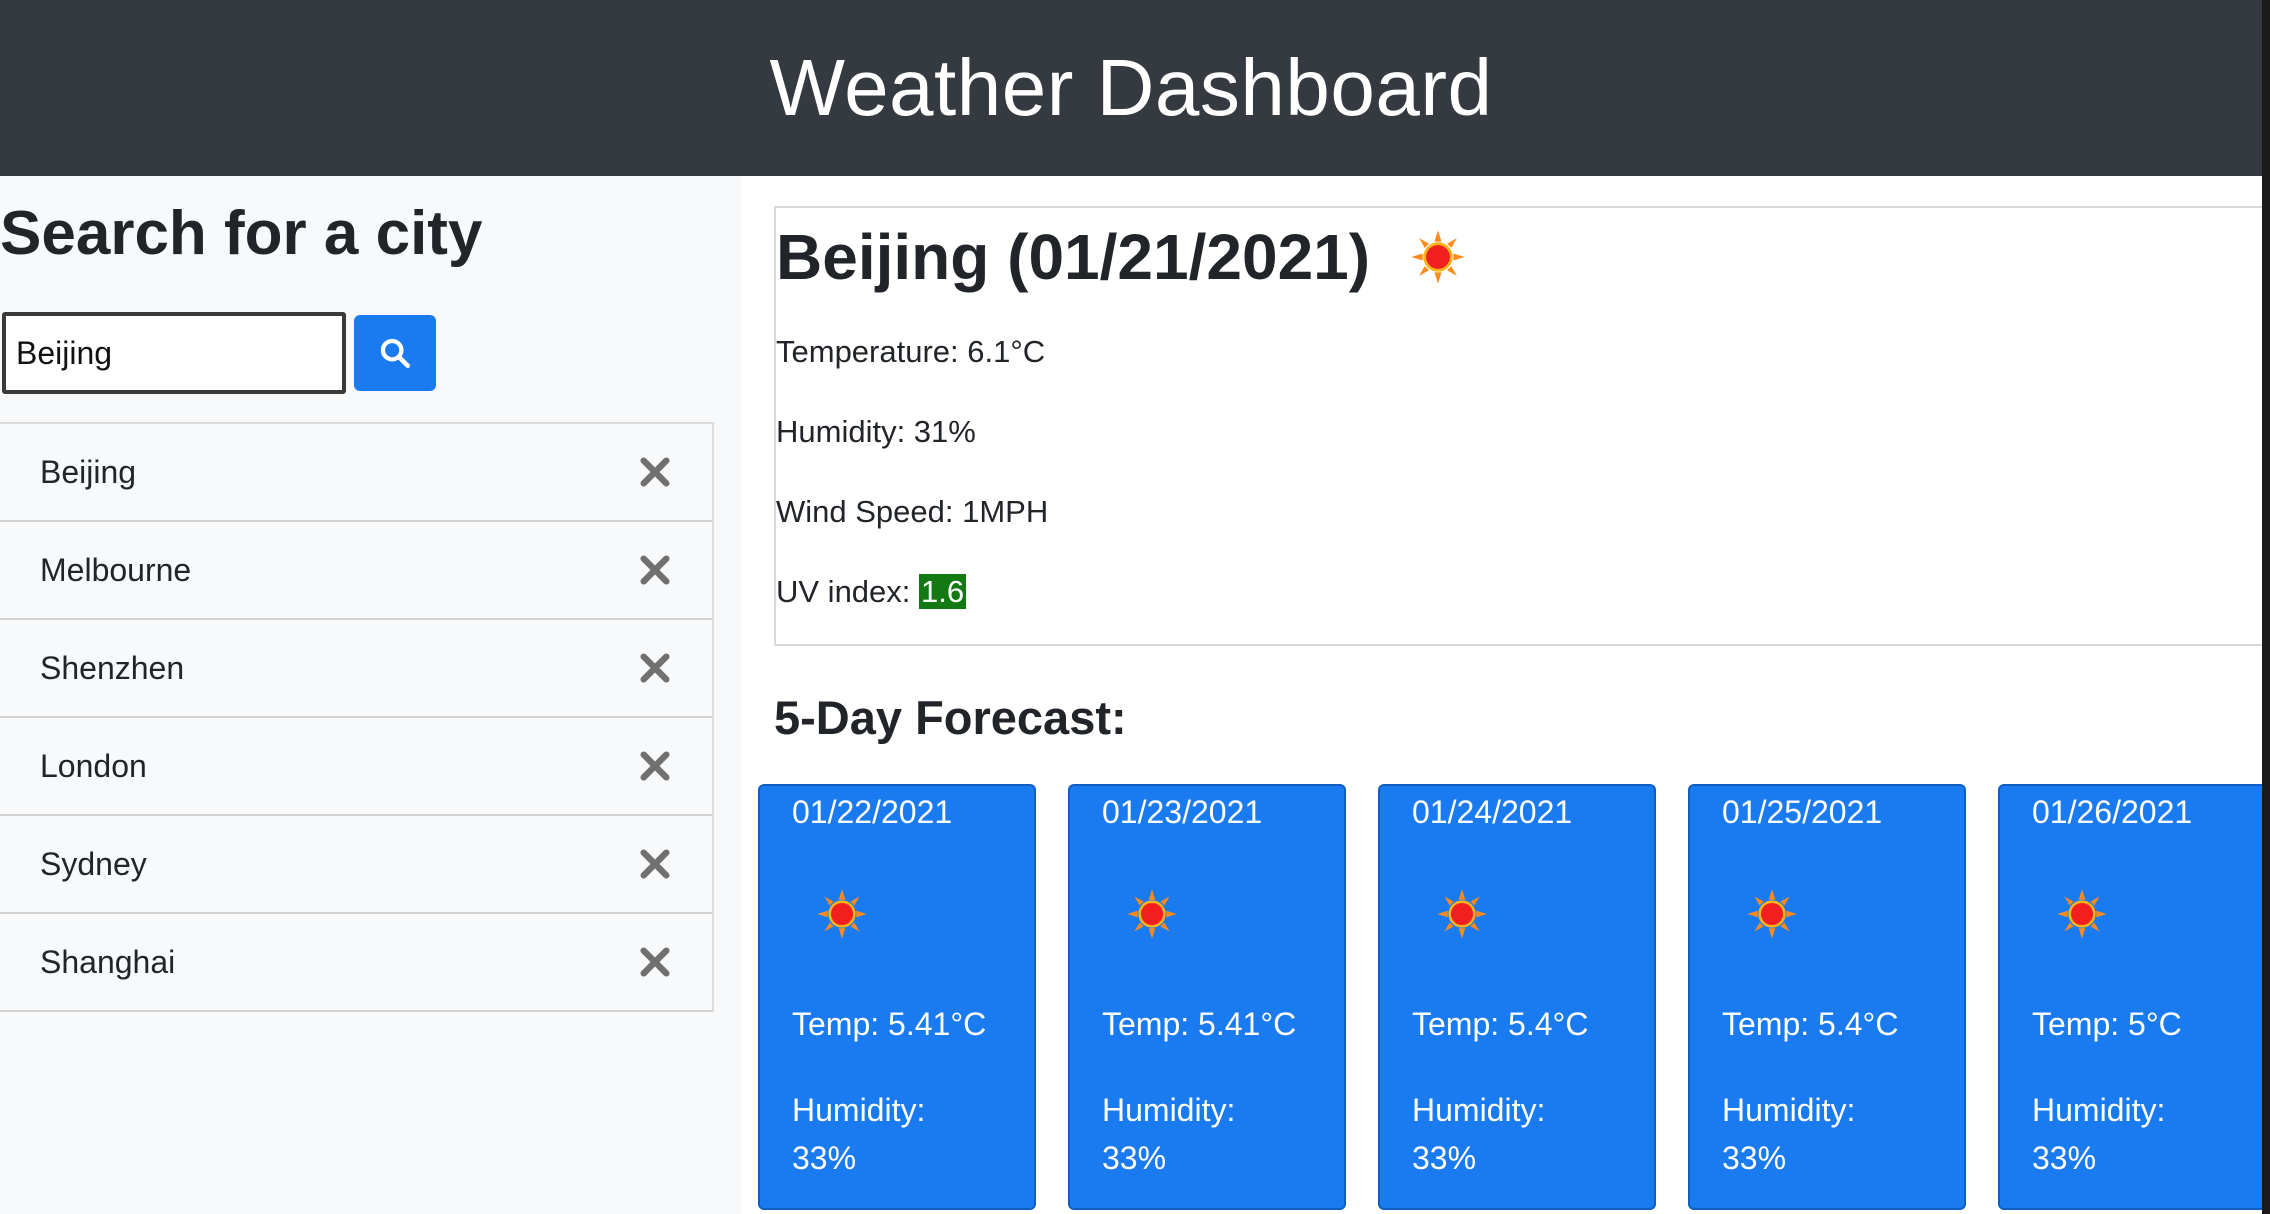  What do you see at coordinates (241, 233) in the screenshot?
I see `search-heading: Search for a city` at bounding box center [241, 233].